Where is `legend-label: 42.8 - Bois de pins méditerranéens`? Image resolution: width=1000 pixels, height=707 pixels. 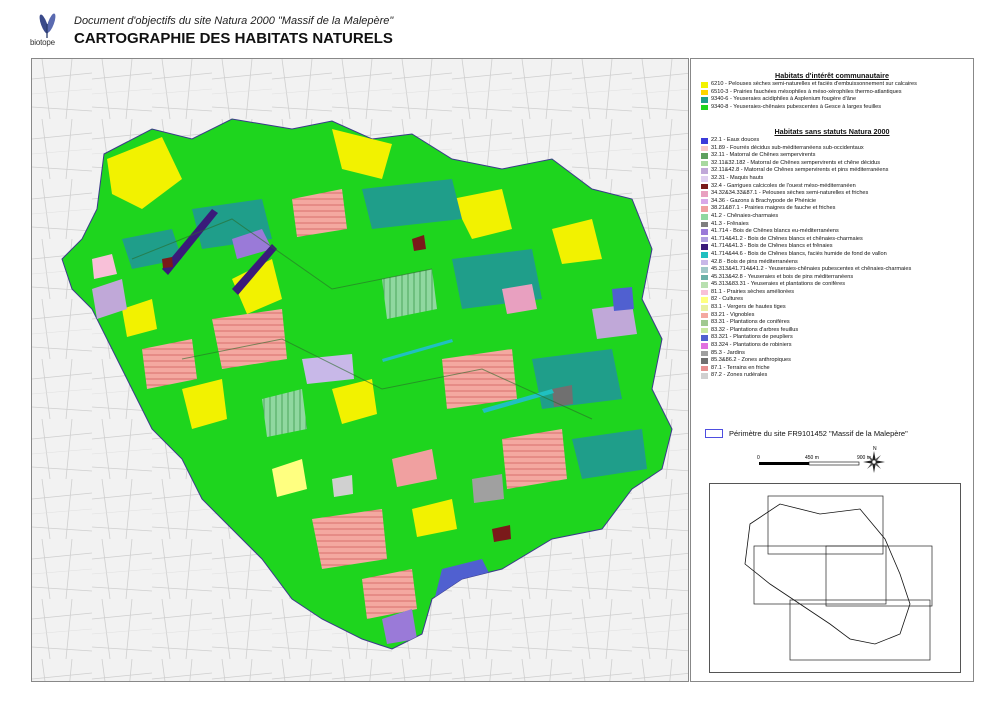
legend-label: 42.8 - Bois de pins méditerranéens is located at coordinates (754, 261).